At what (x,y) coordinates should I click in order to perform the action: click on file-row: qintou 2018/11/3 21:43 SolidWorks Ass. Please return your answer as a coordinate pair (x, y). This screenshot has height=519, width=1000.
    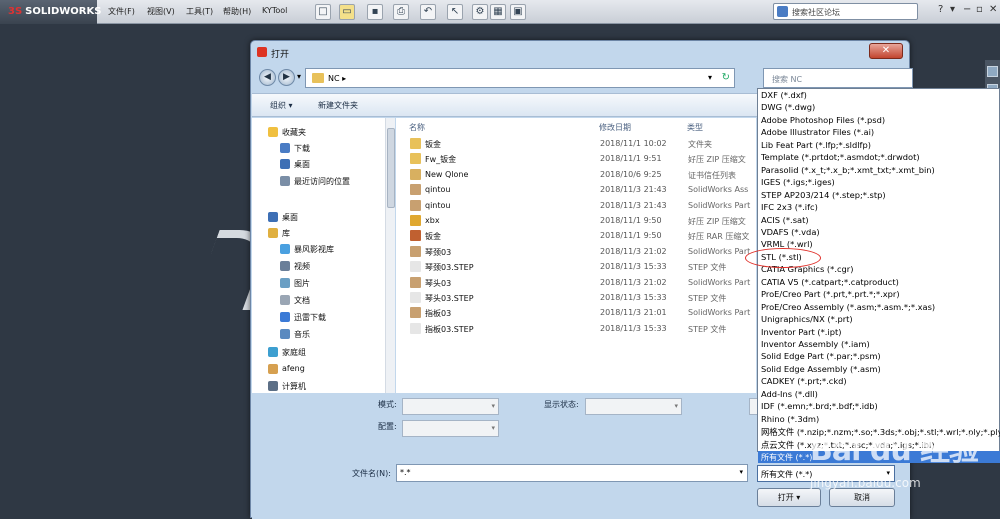
    Looking at the image, I should click on (576, 189).